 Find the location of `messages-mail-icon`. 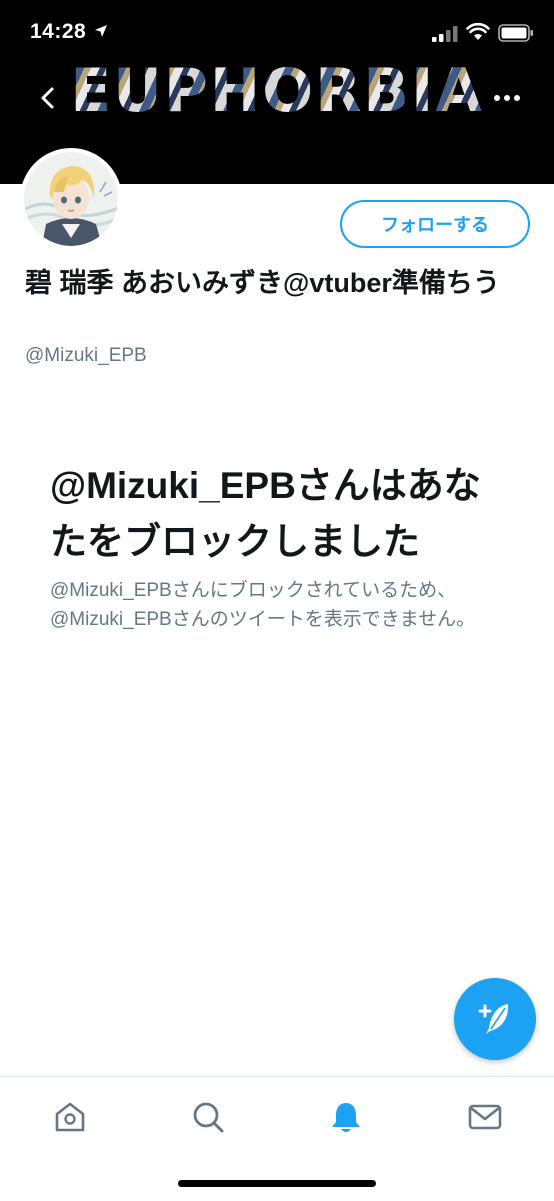

messages-mail-icon is located at coordinates (485, 1117).